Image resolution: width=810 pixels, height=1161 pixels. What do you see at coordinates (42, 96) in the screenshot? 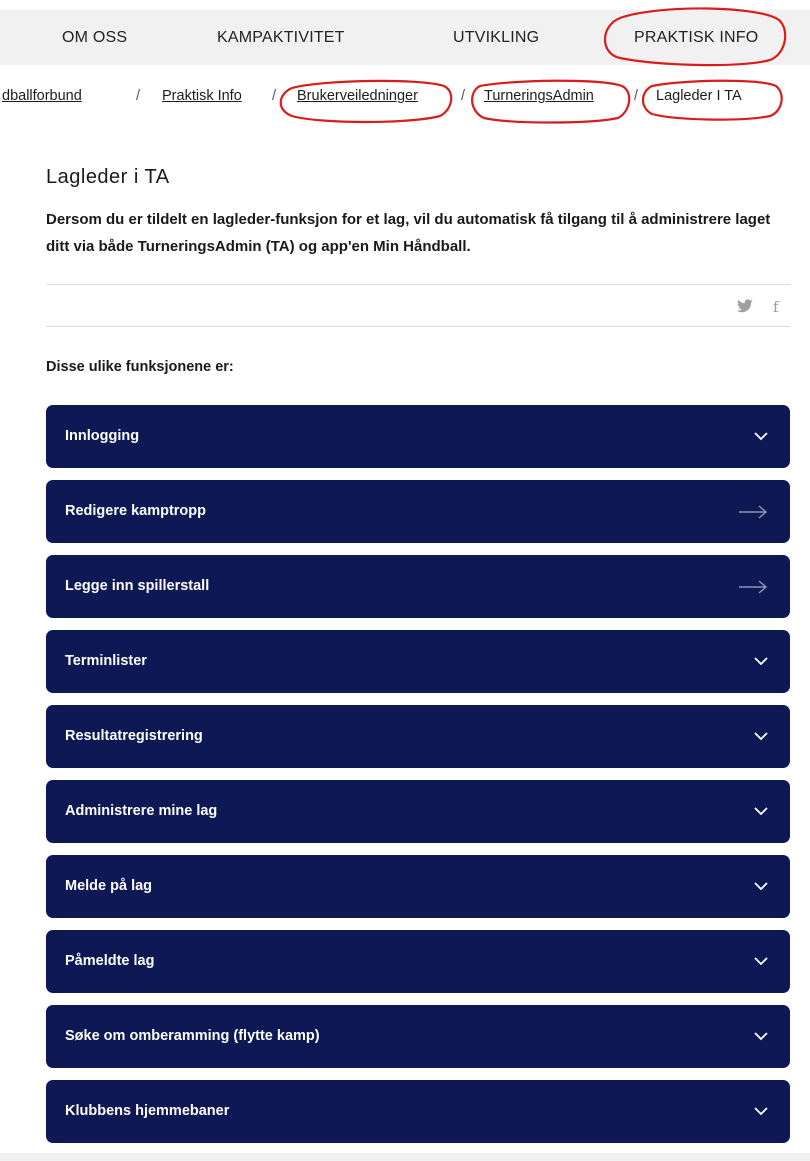
I see `breadcrumb-item-forbund: dballforbund` at bounding box center [42, 96].